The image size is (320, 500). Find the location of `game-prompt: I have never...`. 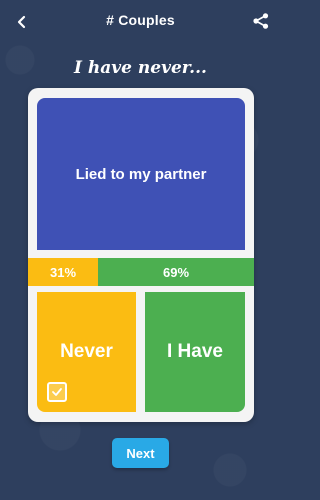

game-prompt: I have never... is located at coordinates (140, 68).